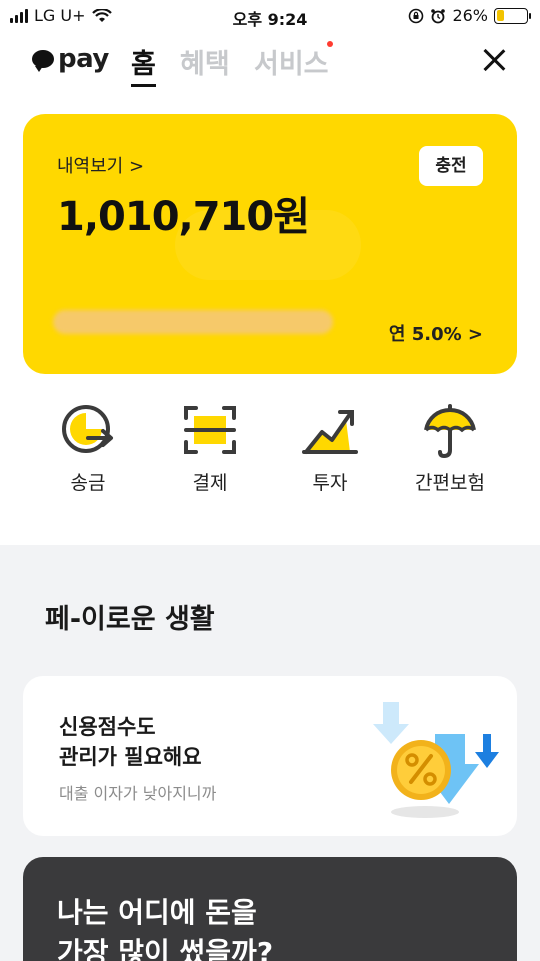  I want to click on action-insurance: 간편보험, so click(450, 447).